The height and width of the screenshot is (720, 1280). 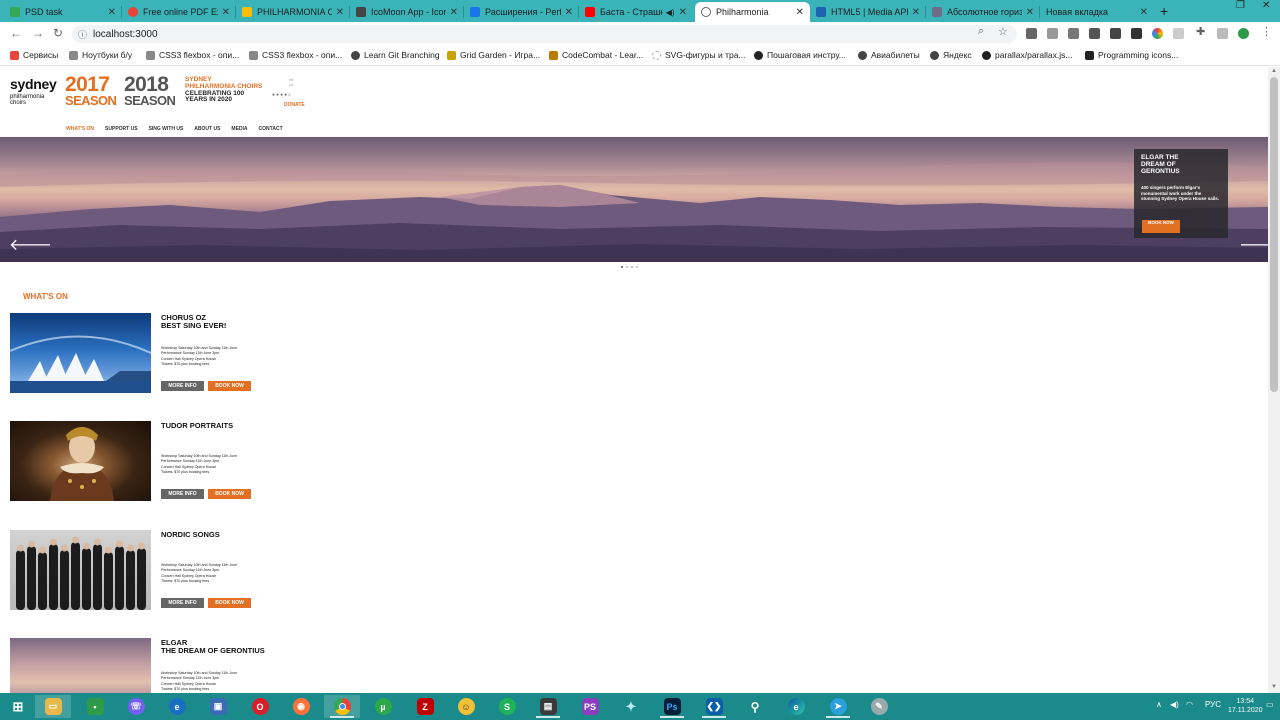 What do you see at coordinates (53, 706) in the screenshot?
I see `taskbar-app: ▭` at bounding box center [53, 706].